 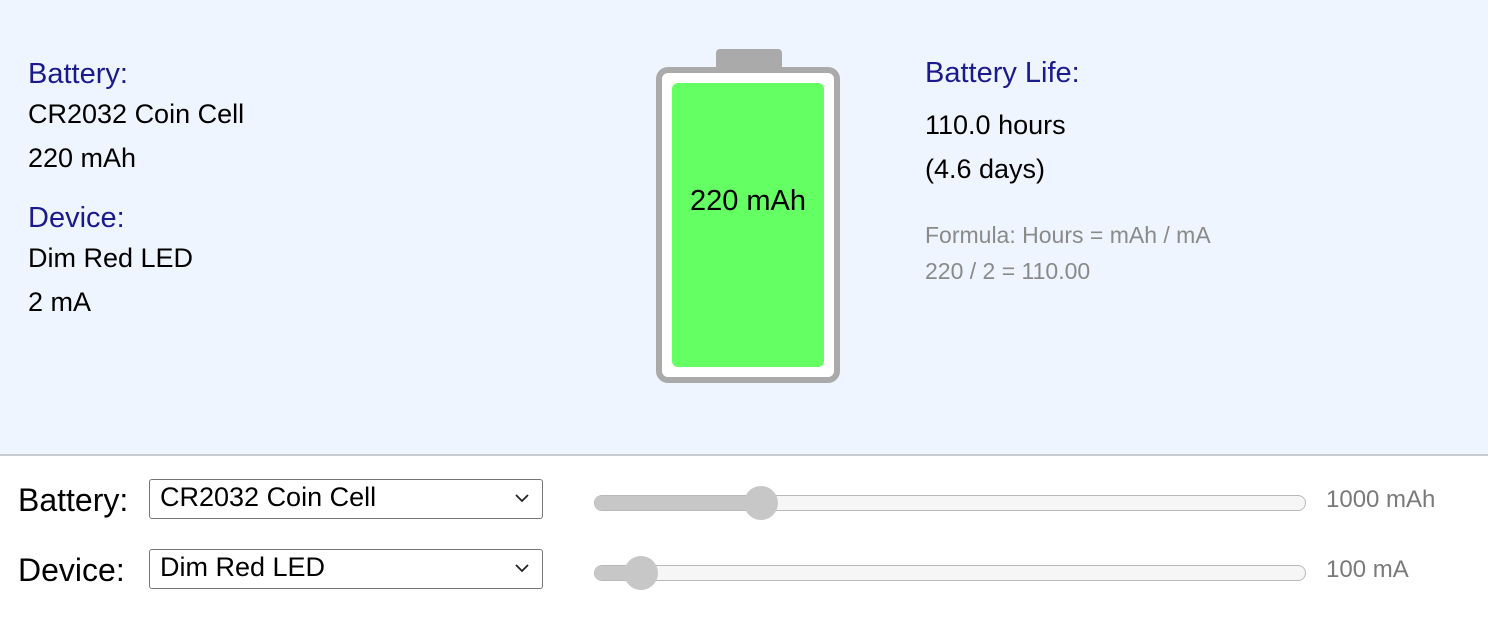 I want to click on device-select-value: Dim Red LED, so click(x=243, y=567).